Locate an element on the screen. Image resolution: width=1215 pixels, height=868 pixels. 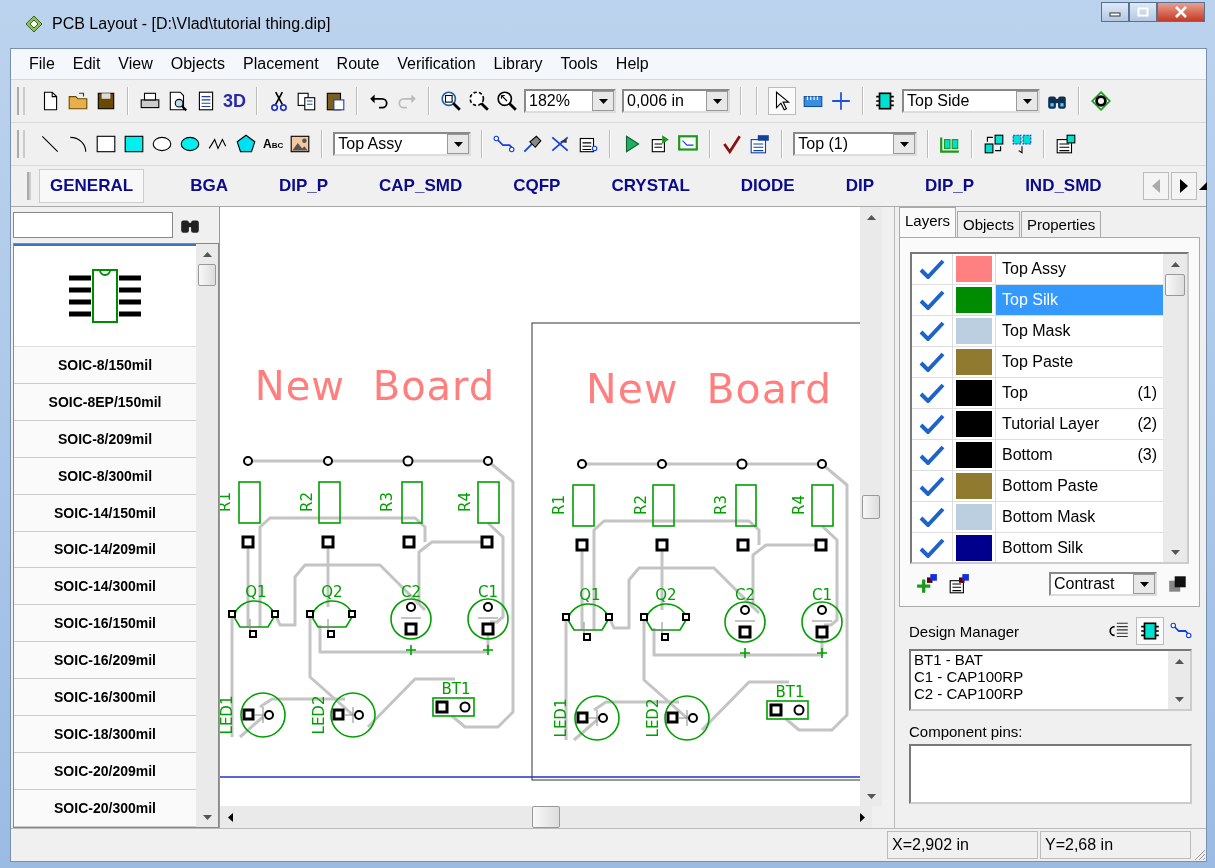
print-preview-icon is located at coordinates (178, 101).